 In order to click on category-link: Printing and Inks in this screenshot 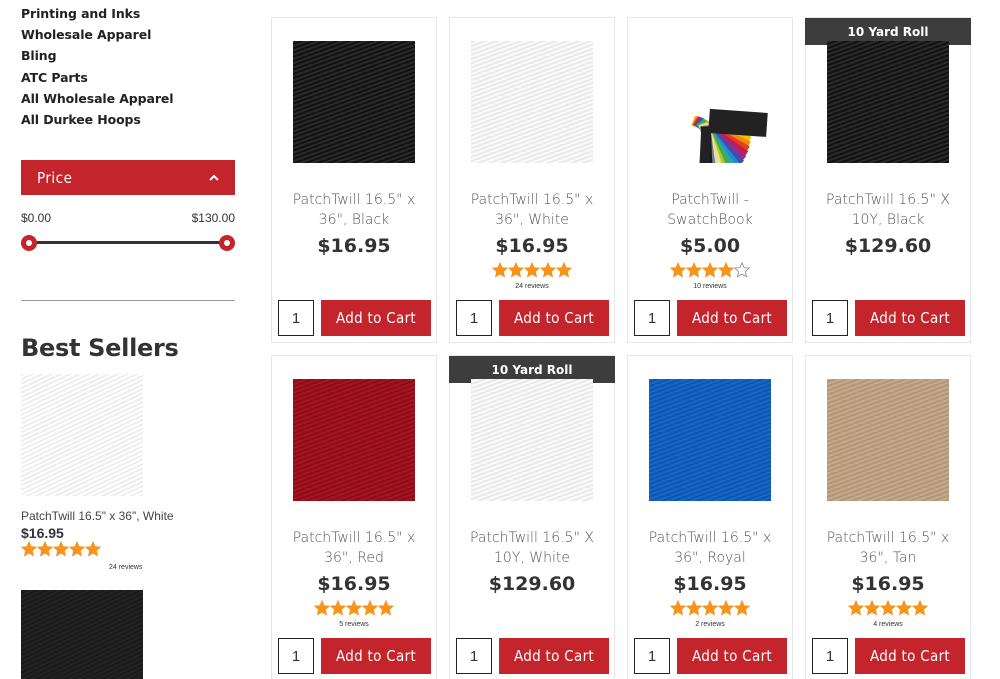, I will do `click(128, 16)`.